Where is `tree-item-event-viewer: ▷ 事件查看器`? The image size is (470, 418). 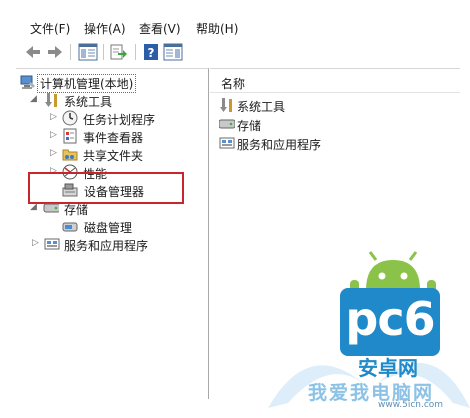 tree-item-event-viewer: ▷ 事件查看器 is located at coordinates (125, 136).